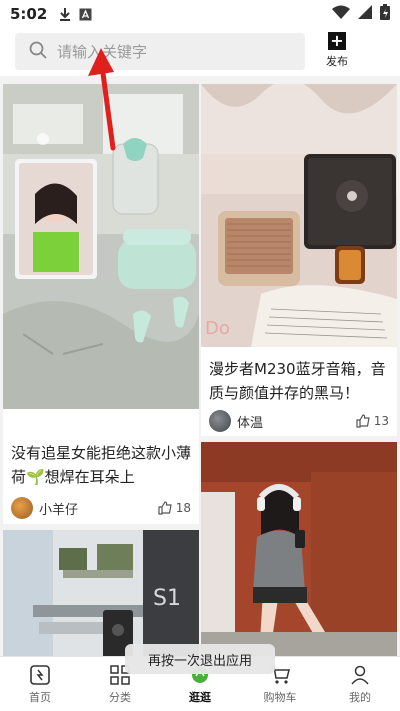 The height and width of the screenshot is (711, 400). I want to click on status-bar: 5:02, so click(200, 14).